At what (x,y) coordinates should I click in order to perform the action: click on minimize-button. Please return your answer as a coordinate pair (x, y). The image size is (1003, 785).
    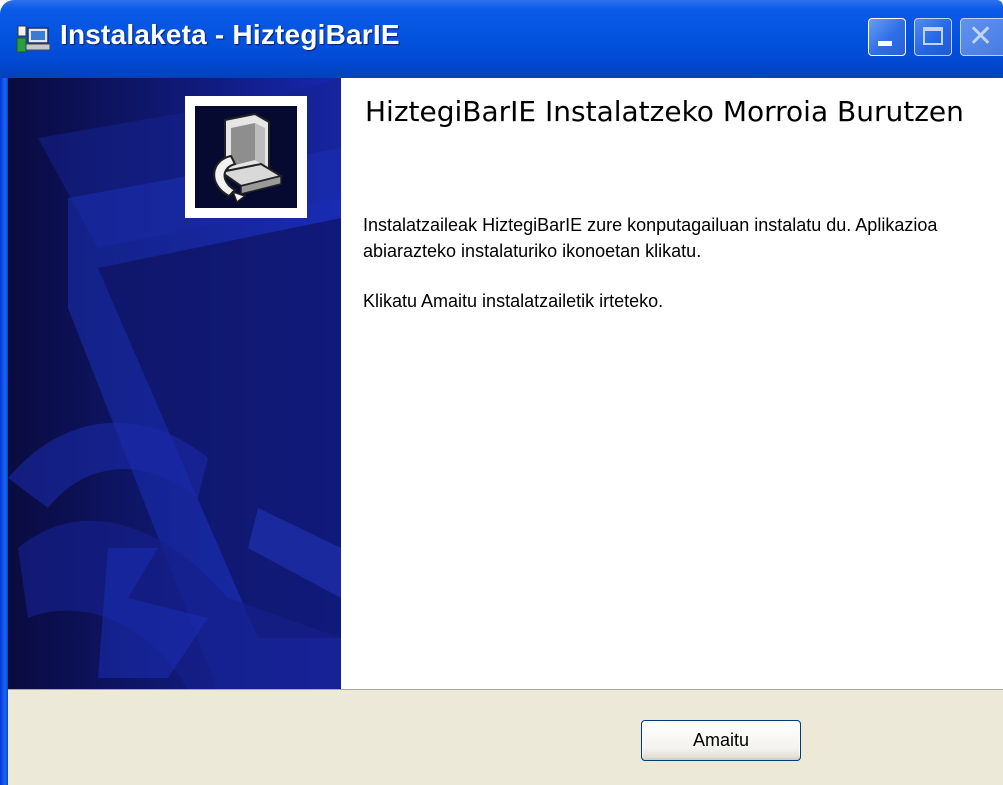
    Looking at the image, I should click on (887, 37).